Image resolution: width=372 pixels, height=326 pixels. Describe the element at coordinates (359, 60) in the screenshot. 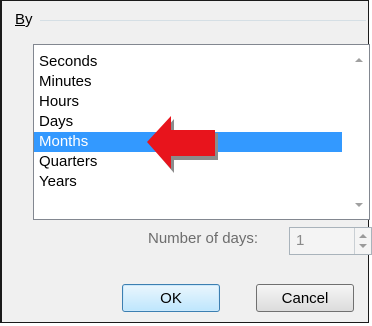

I see `scroll-up-arrow-icon` at that location.